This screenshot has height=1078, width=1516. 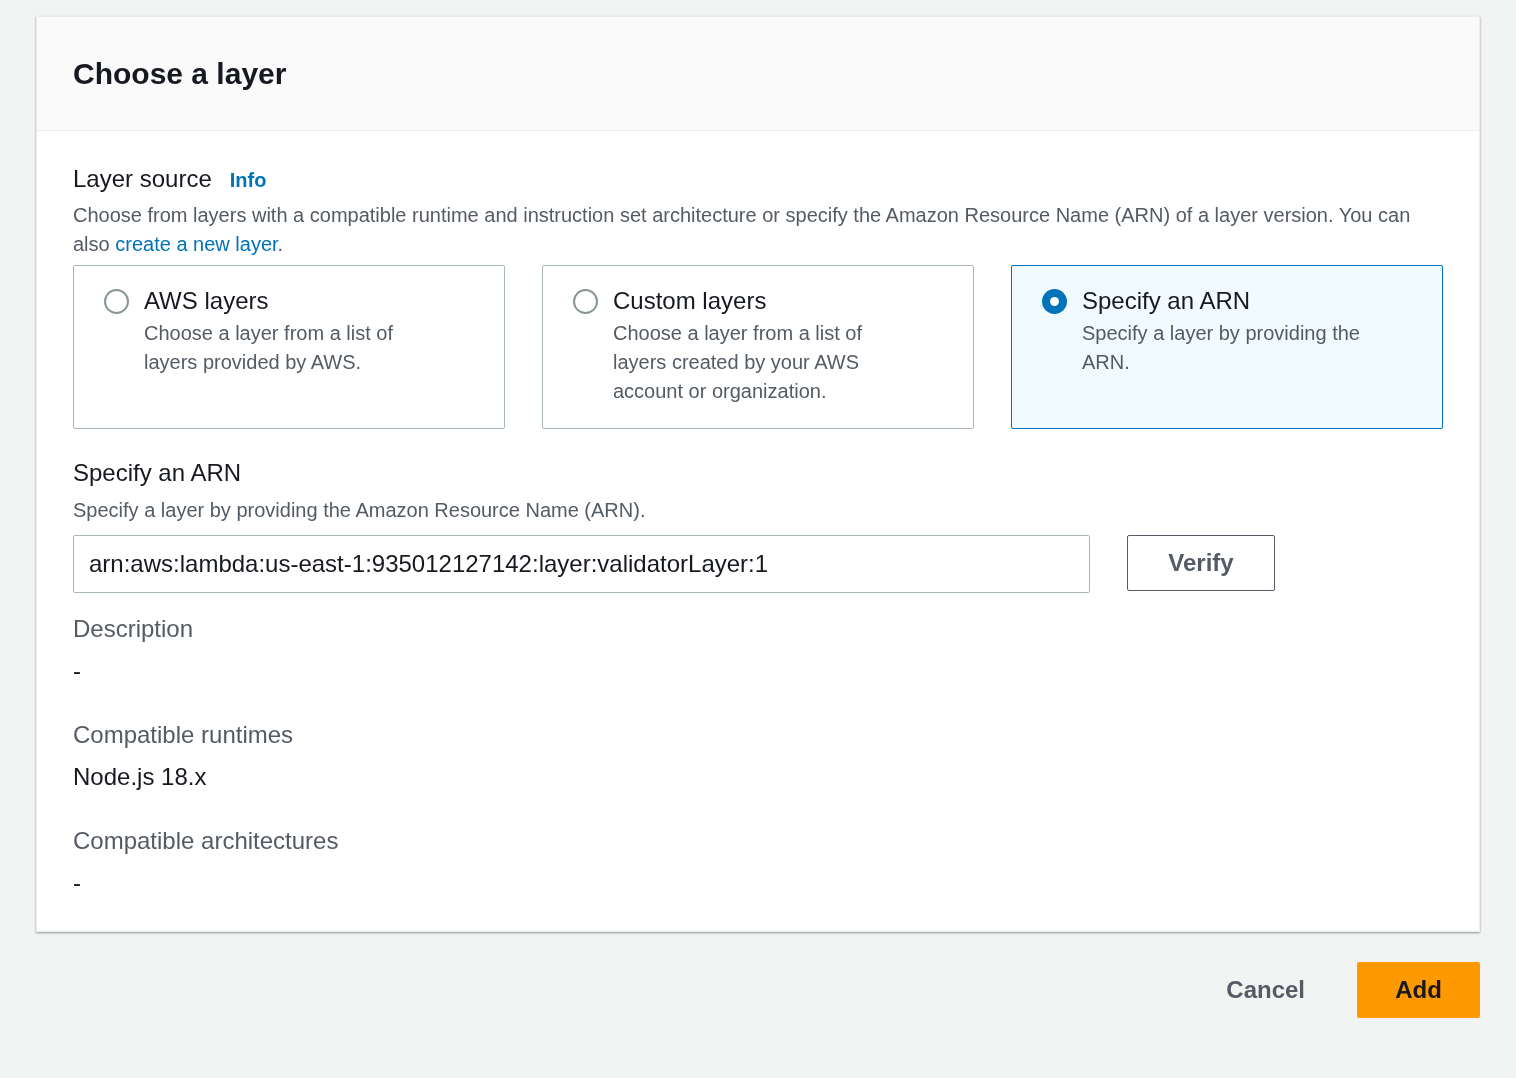 What do you see at coordinates (158, 473) in the screenshot?
I see `field-label: Specify an ARN` at bounding box center [158, 473].